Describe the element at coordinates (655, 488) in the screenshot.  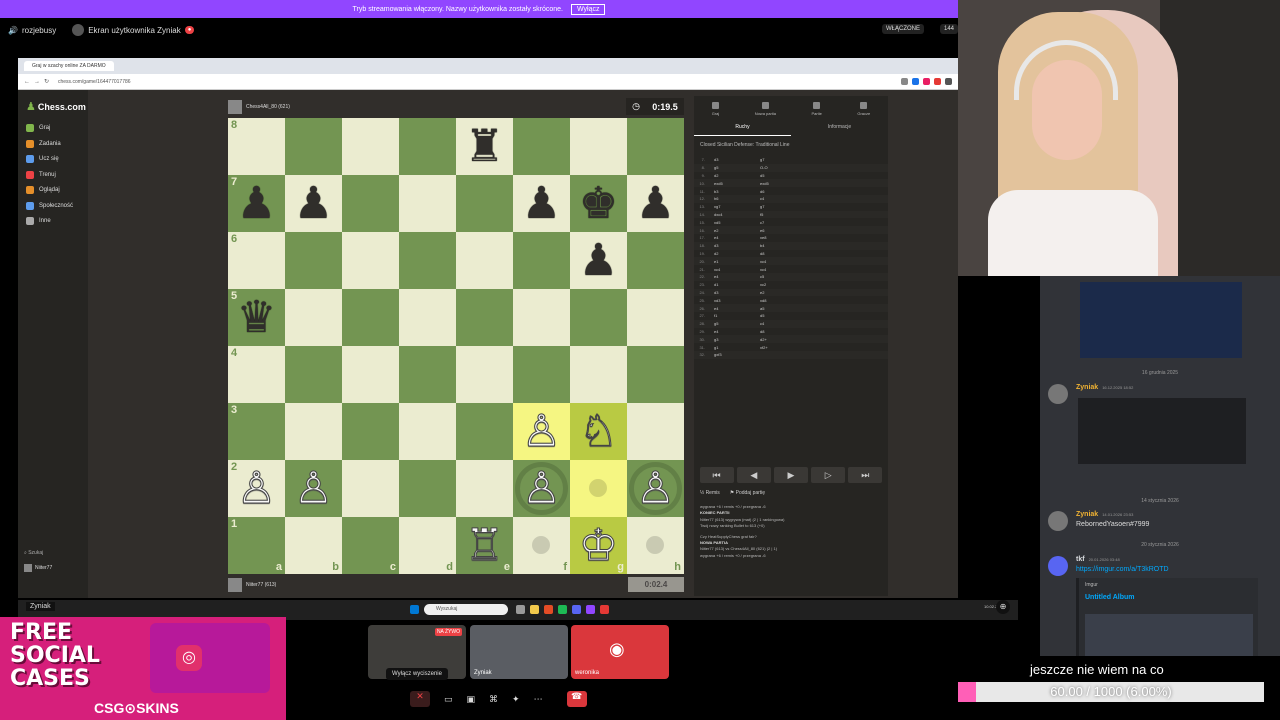
I see `square-h2: ♙` at that location.